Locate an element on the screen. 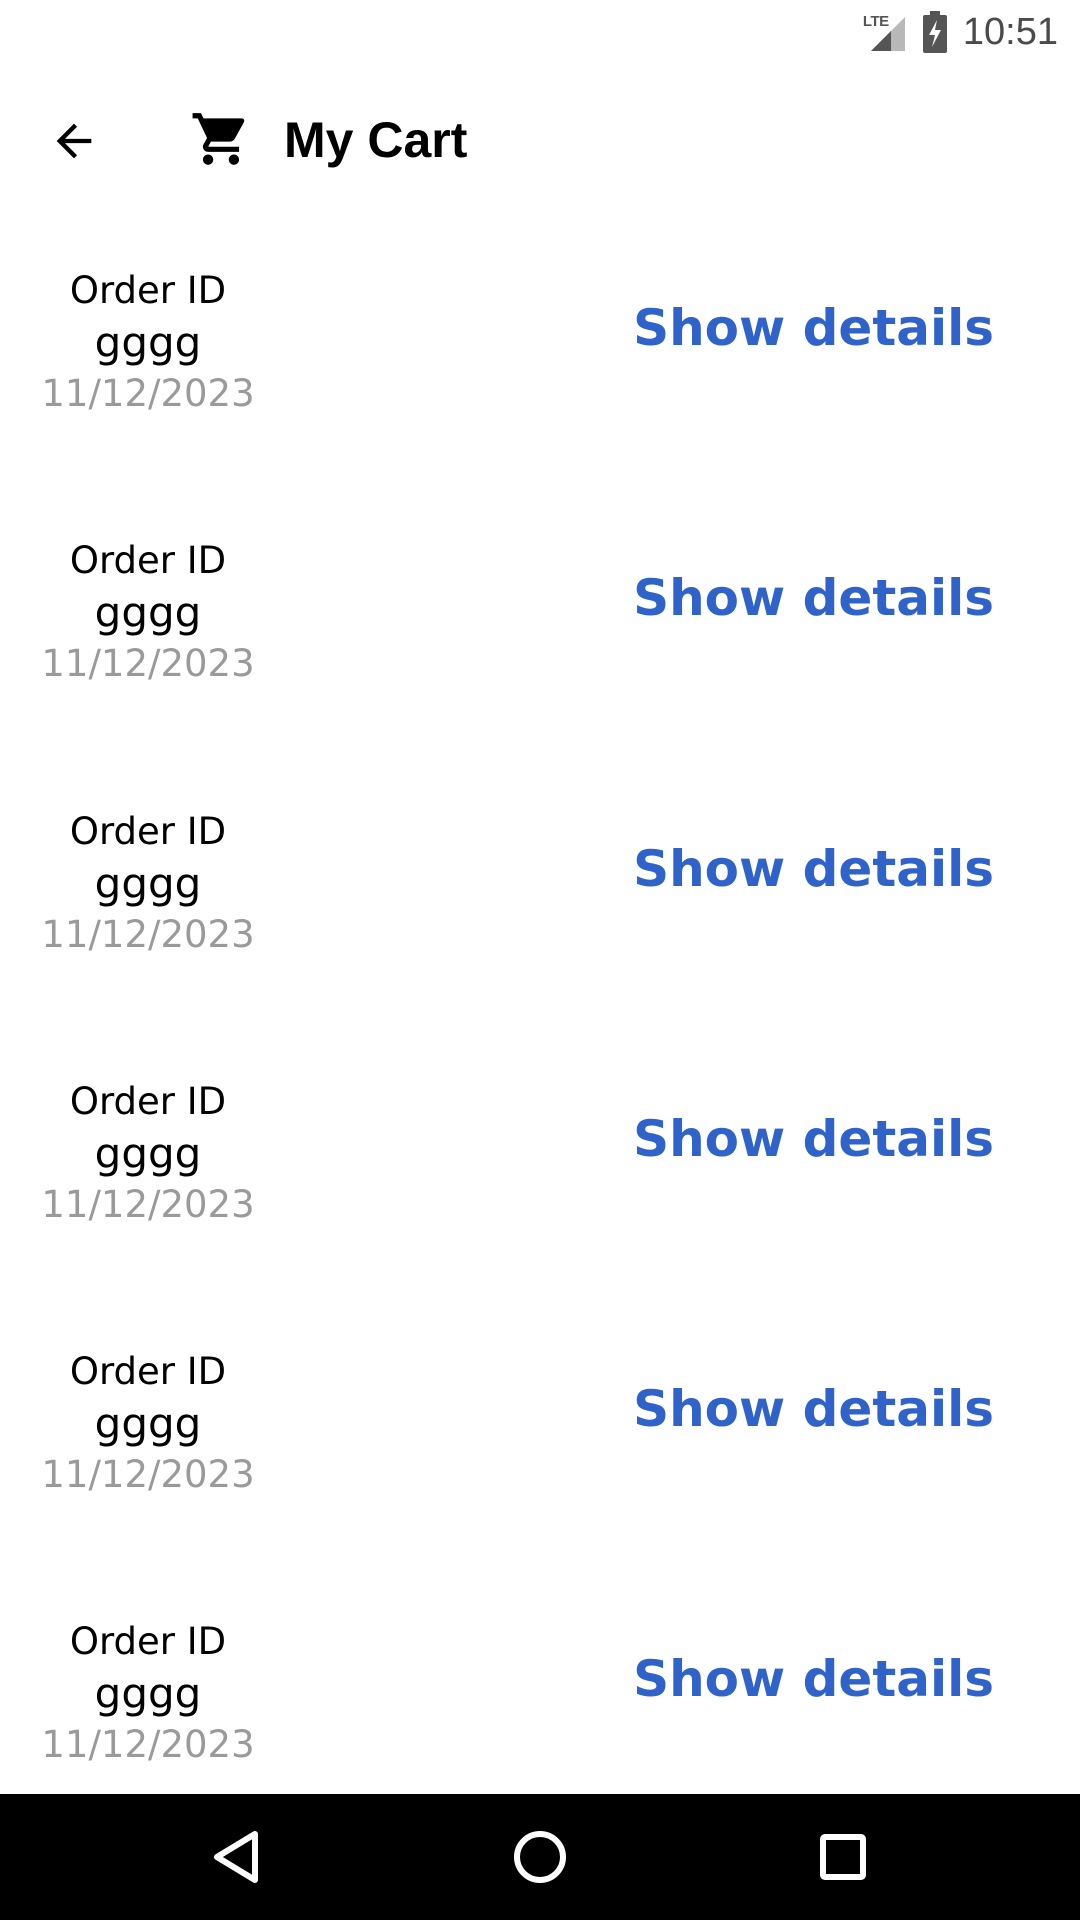 The image size is (1080, 1920). back-button is located at coordinates (74, 141).